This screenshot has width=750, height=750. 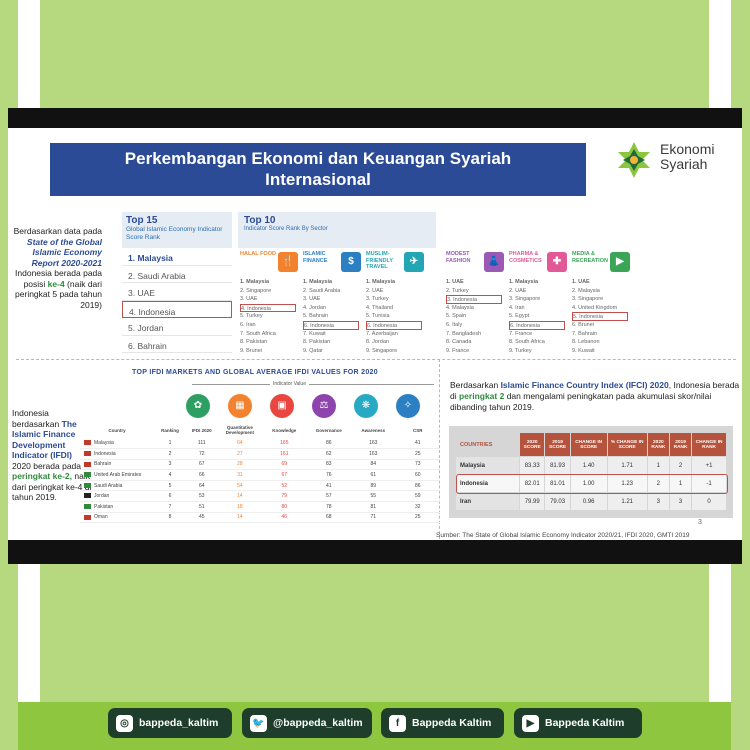 I want to click on sector-item: 9. Singapore, so click(x=382, y=350).